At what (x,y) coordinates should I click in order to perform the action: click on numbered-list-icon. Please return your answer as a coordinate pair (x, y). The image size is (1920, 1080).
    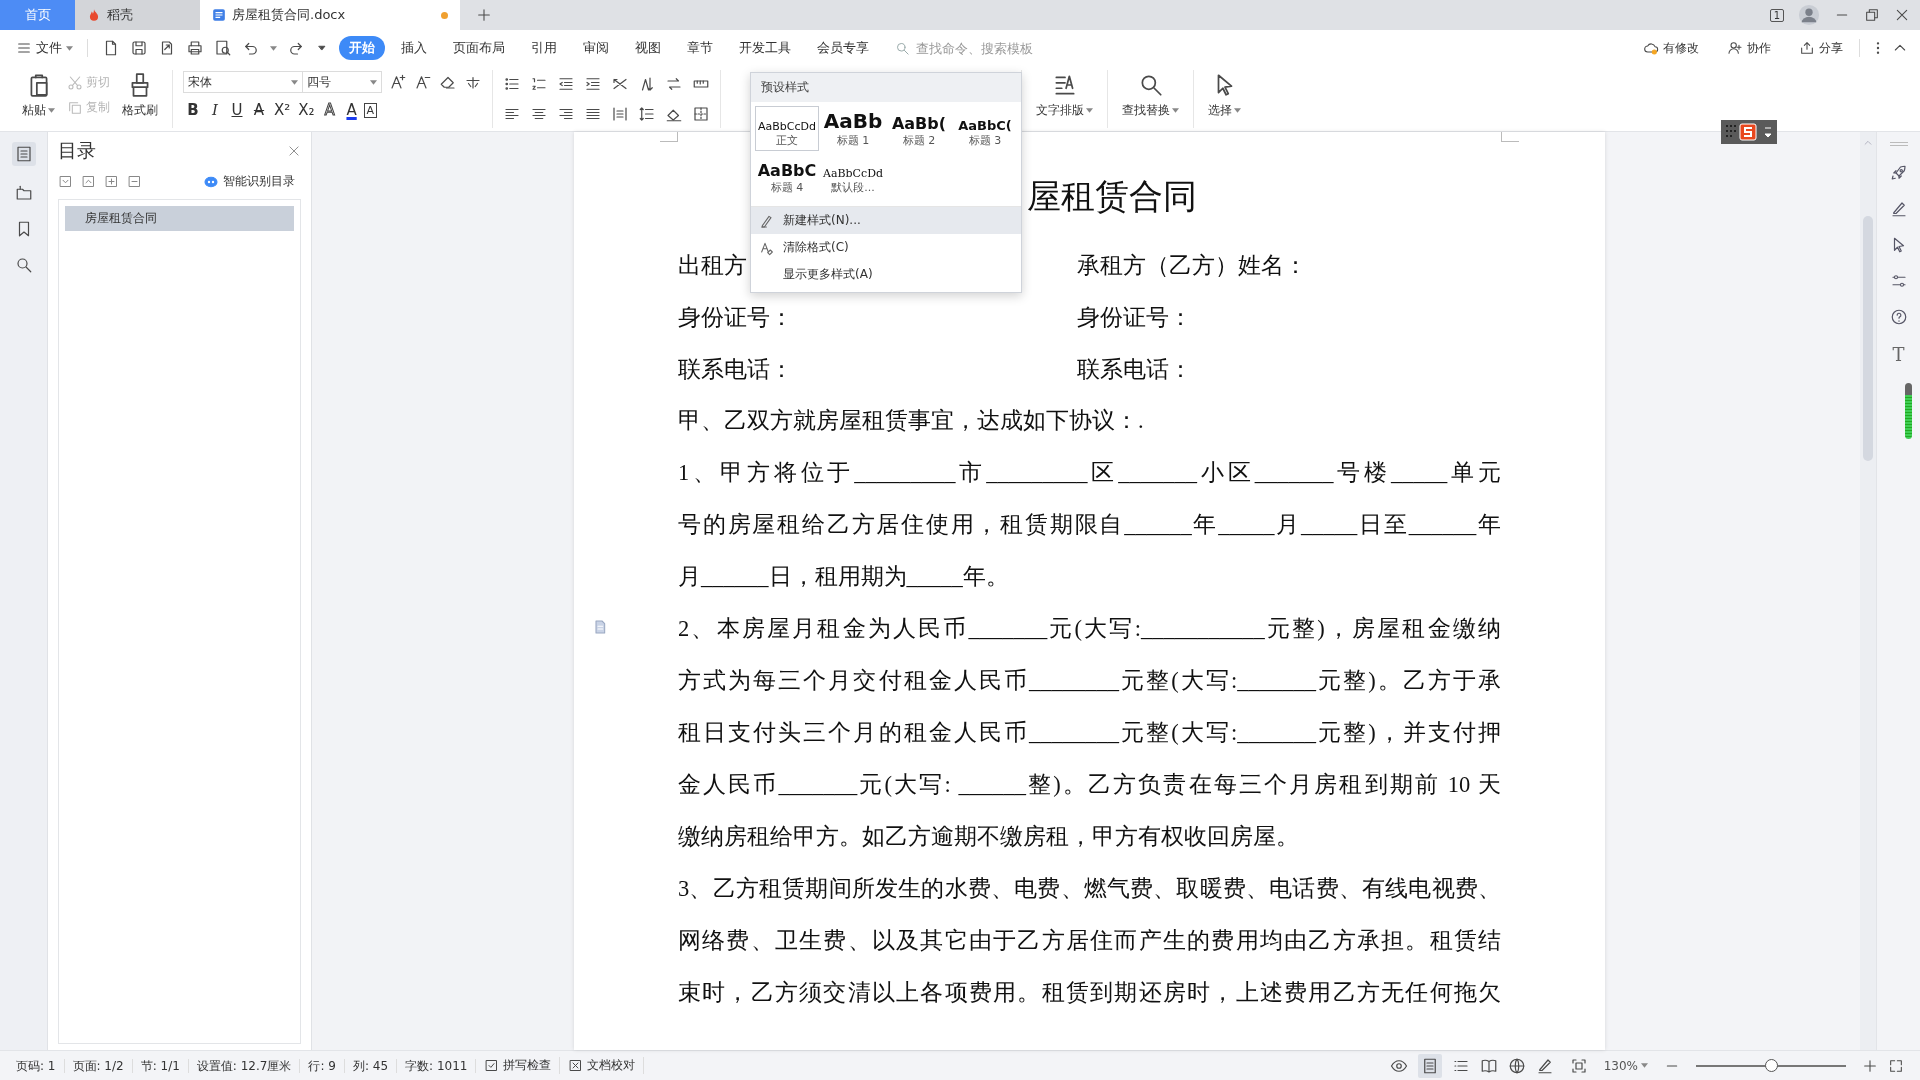
    Looking at the image, I should click on (539, 84).